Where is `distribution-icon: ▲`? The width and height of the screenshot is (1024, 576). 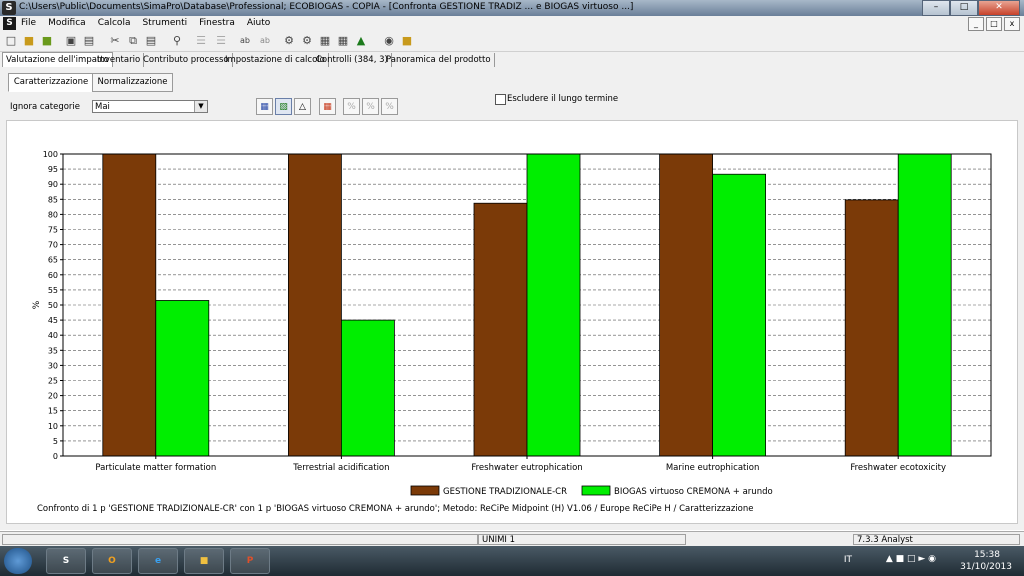
distribution-icon: ▲ is located at coordinates (361, 41).